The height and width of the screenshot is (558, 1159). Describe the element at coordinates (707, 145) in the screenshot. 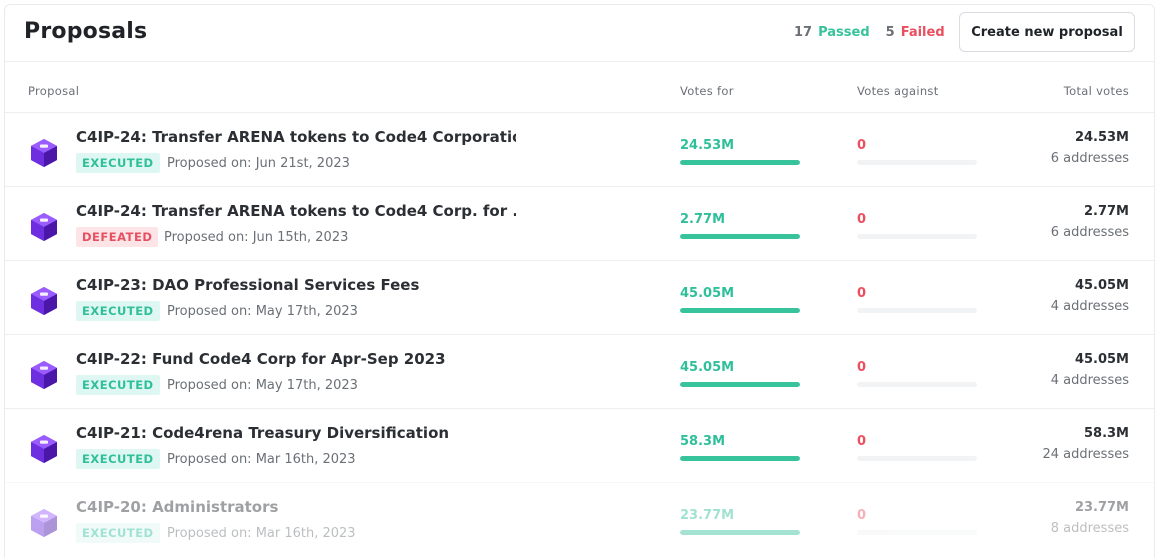

I see `votes-for-value: 24.53M` at that location.